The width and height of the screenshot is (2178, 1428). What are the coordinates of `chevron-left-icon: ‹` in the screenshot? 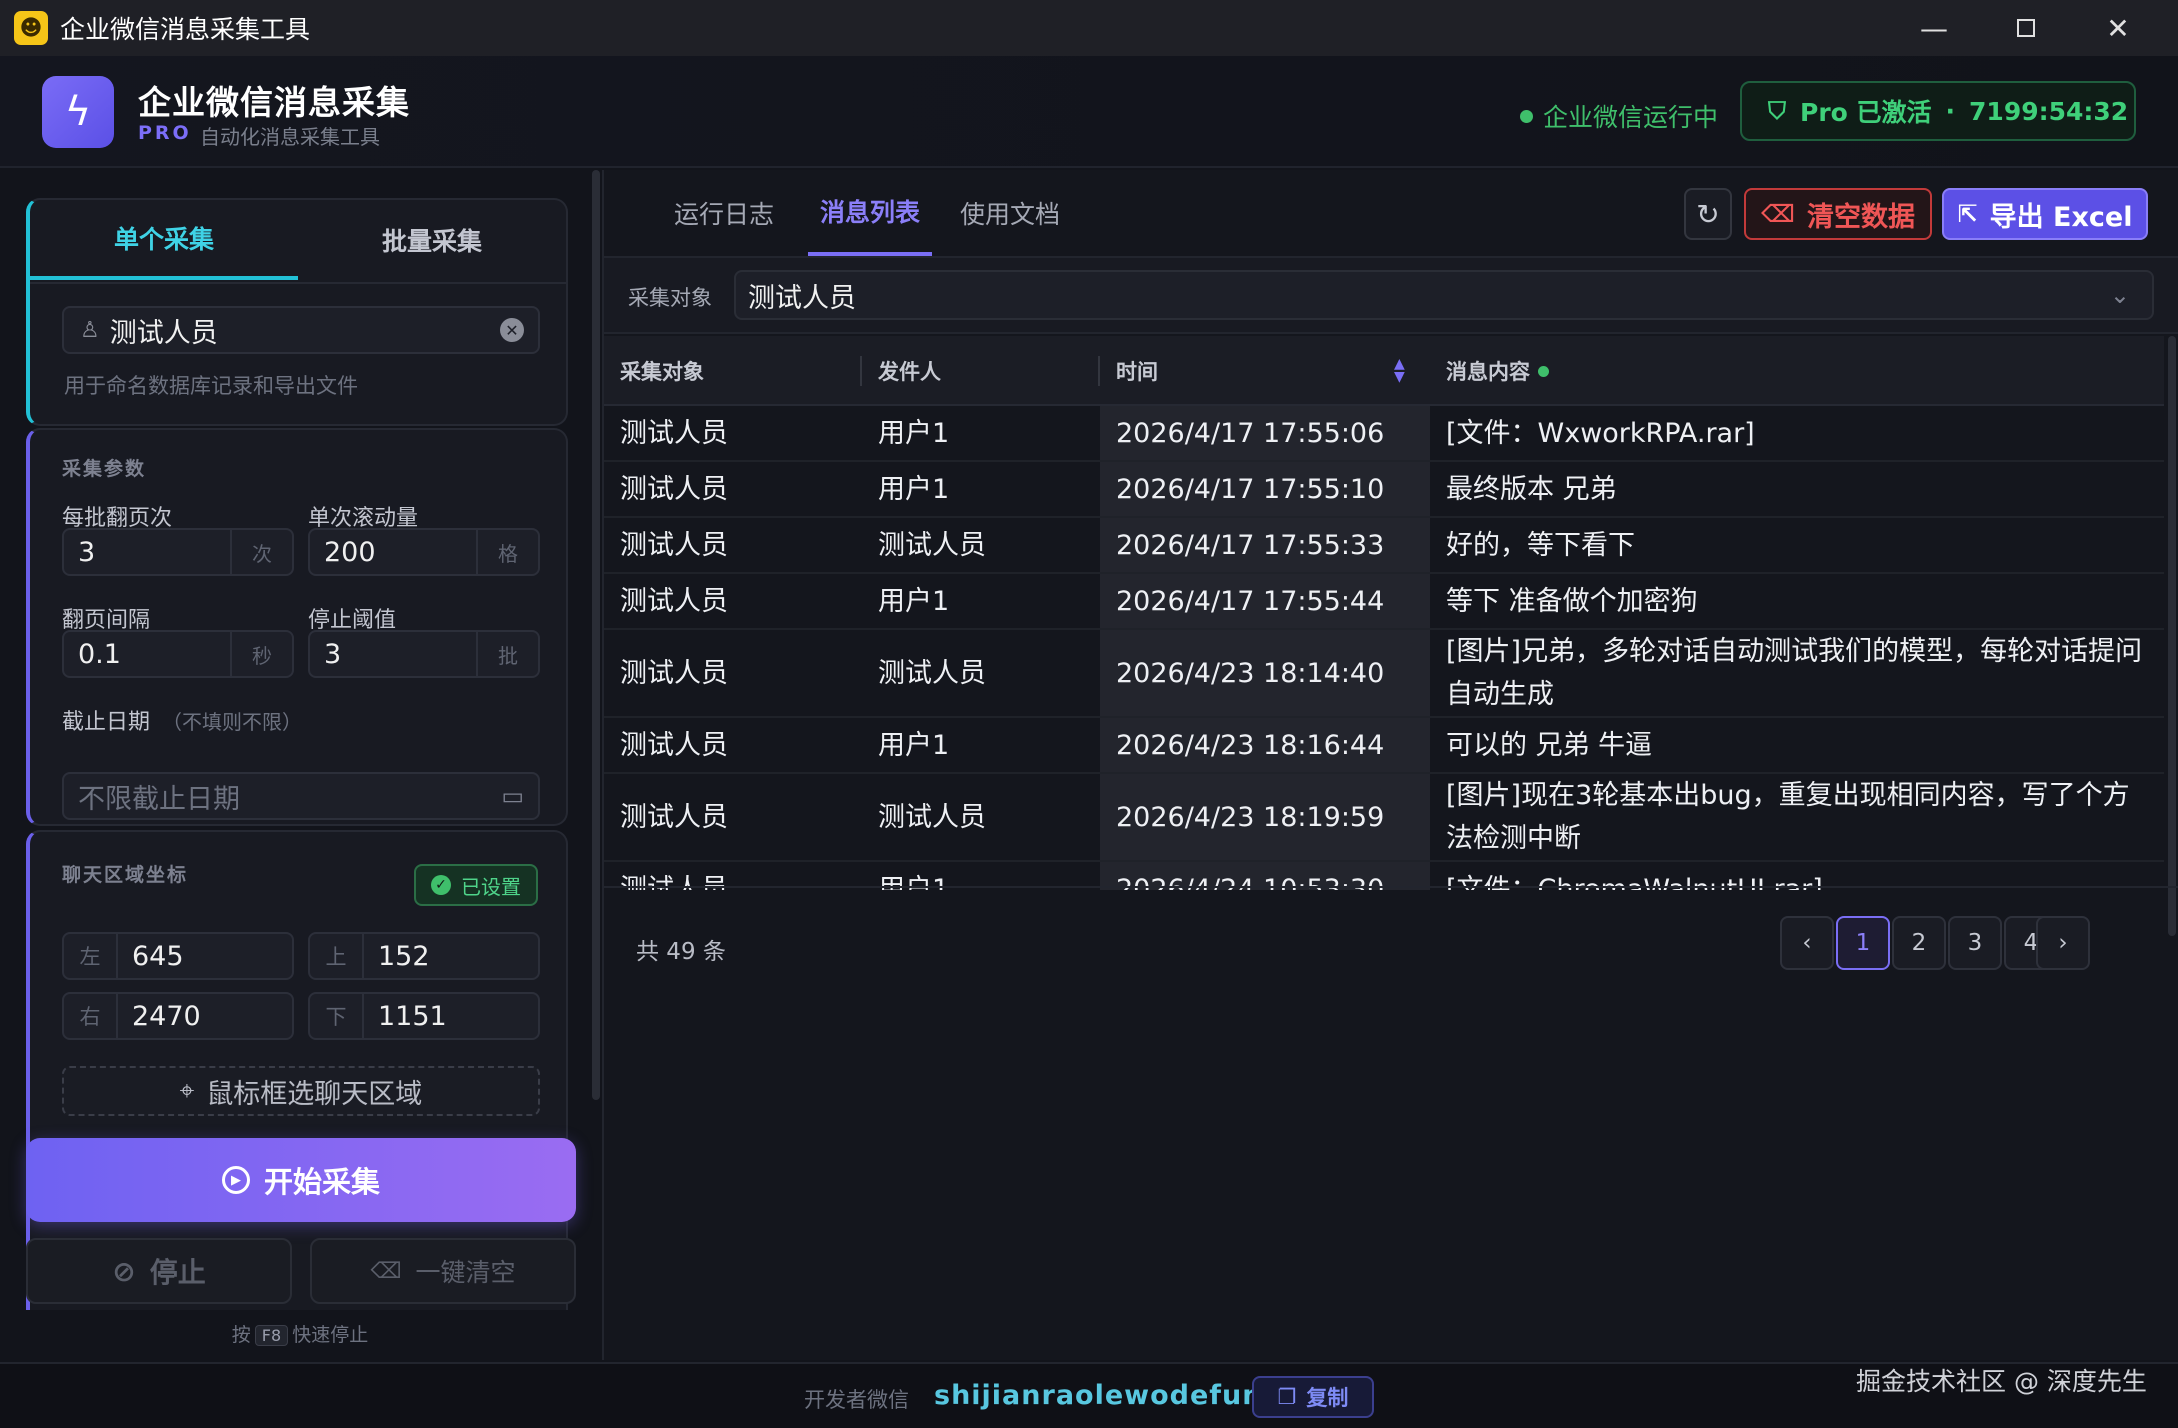 It's located at (1807, 943).